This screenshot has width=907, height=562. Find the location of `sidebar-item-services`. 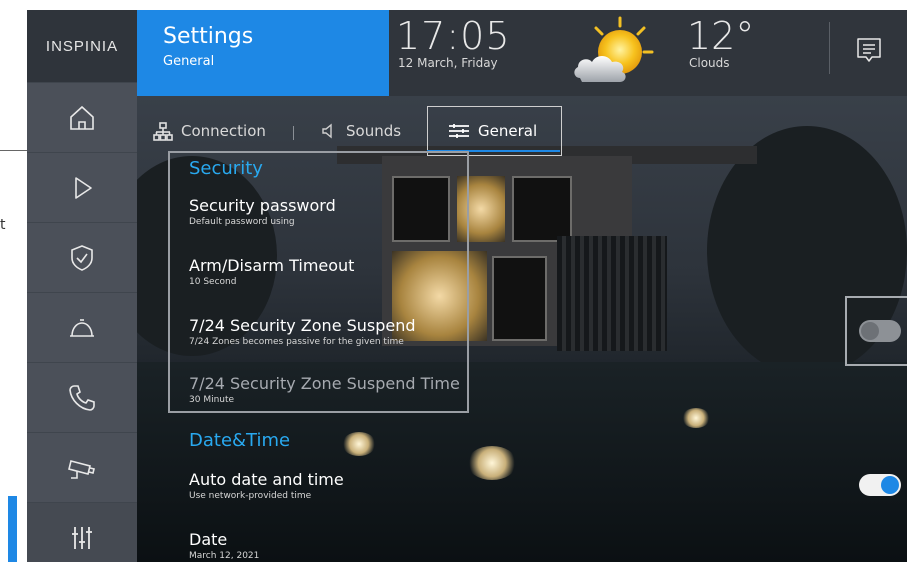

sidebar-item-services is located at coordinates (82, 327).